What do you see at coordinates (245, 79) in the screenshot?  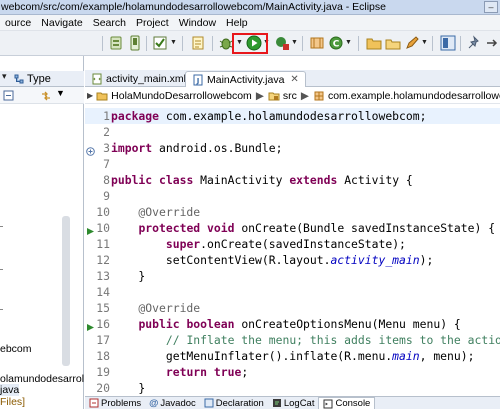 I see `tab-mainactivity-java: J MainActivity.java ✕` at bounding box center [245, 79].